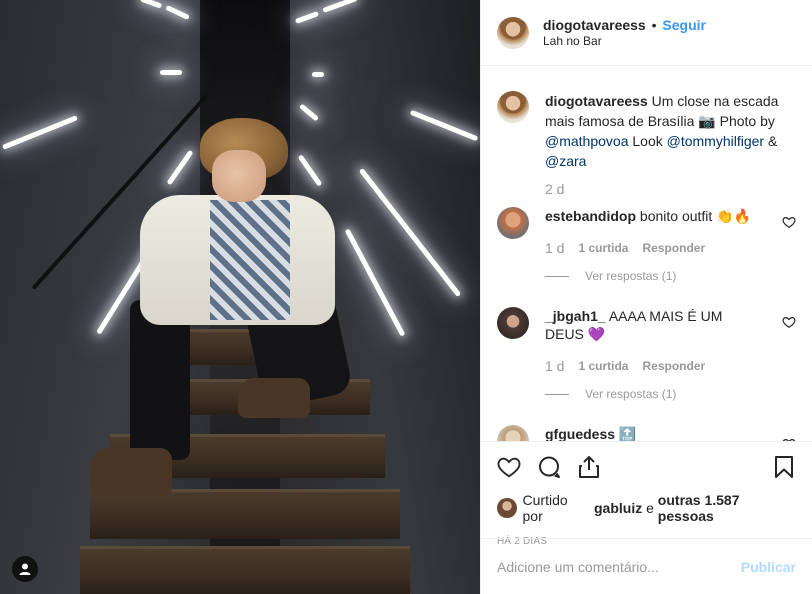 The image size is (812, 594). What do you see at coordinates (580, 433) in the screenshot?
I see `commenter-username: gfguedess` at bounding box center [580, 433].